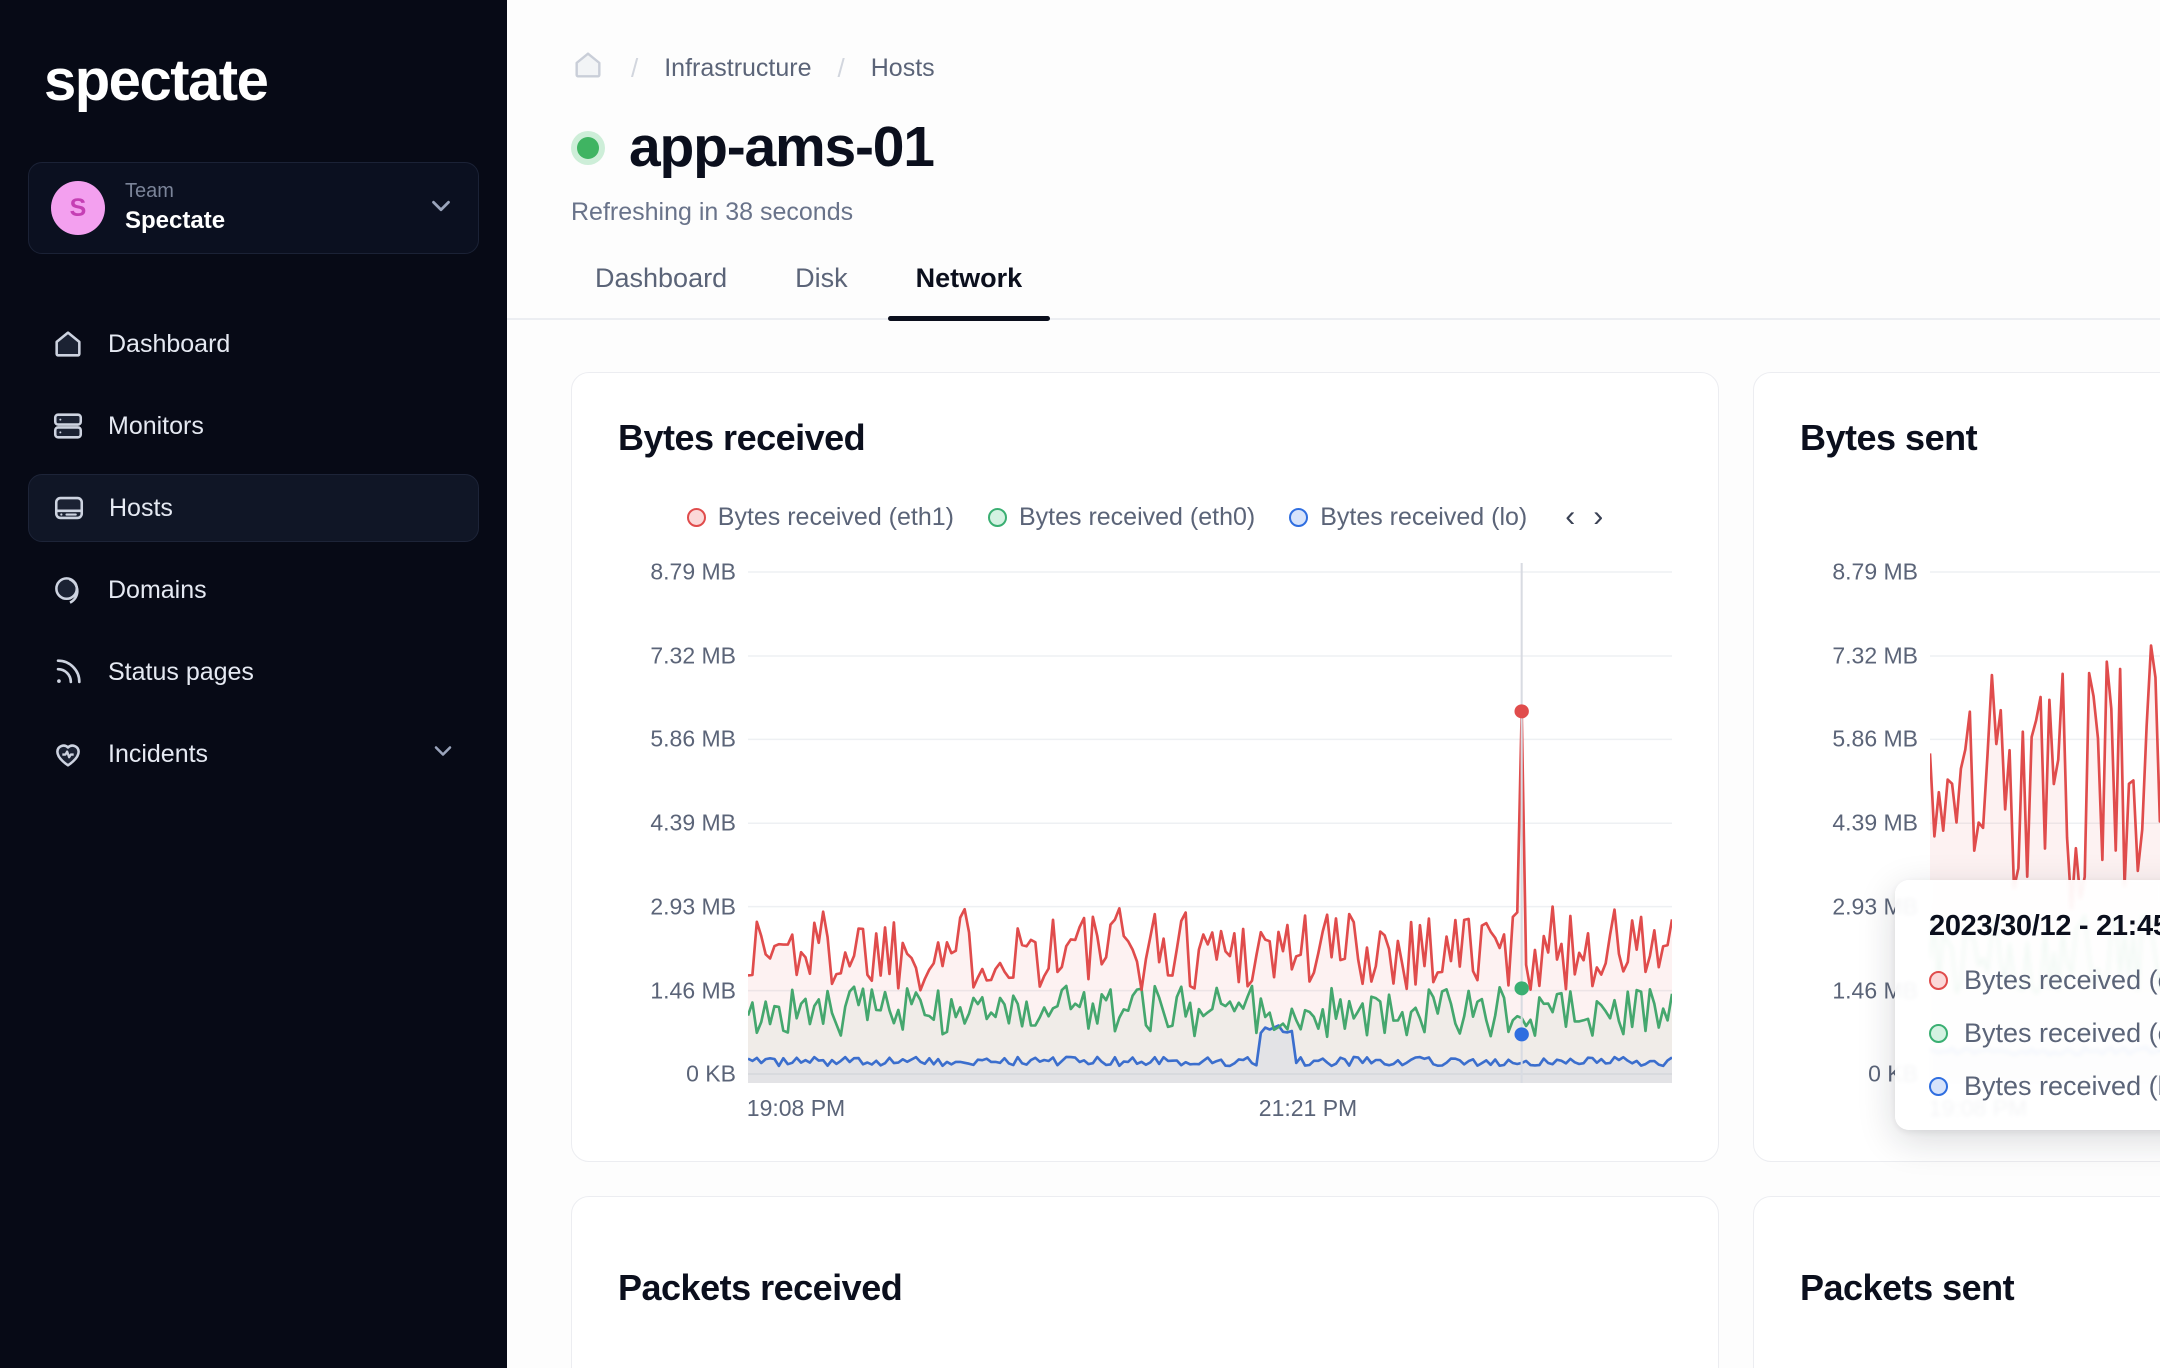 The height and width of the screenshot is (1368, 2160). Describe the element at coordinates (693, 990) in the screenshot. I see `y-tick-label: 1.46 MB` at that location.